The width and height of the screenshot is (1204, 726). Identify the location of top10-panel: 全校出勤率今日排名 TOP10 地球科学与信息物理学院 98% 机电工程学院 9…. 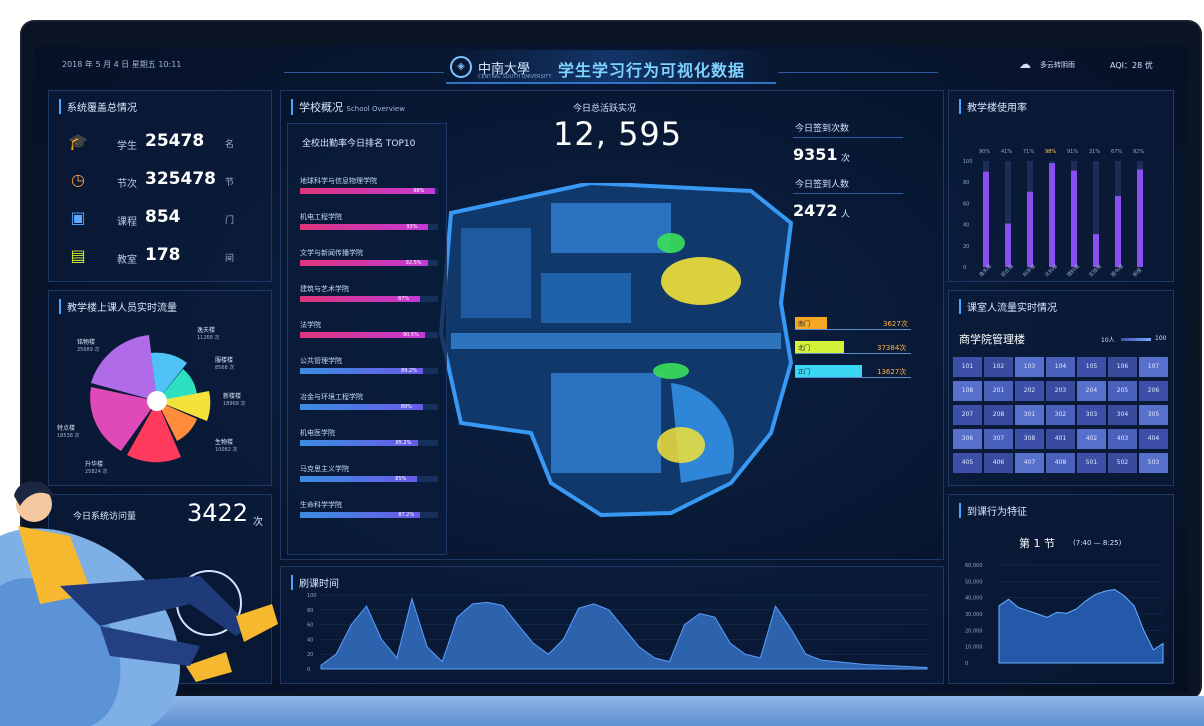
(367, 339).